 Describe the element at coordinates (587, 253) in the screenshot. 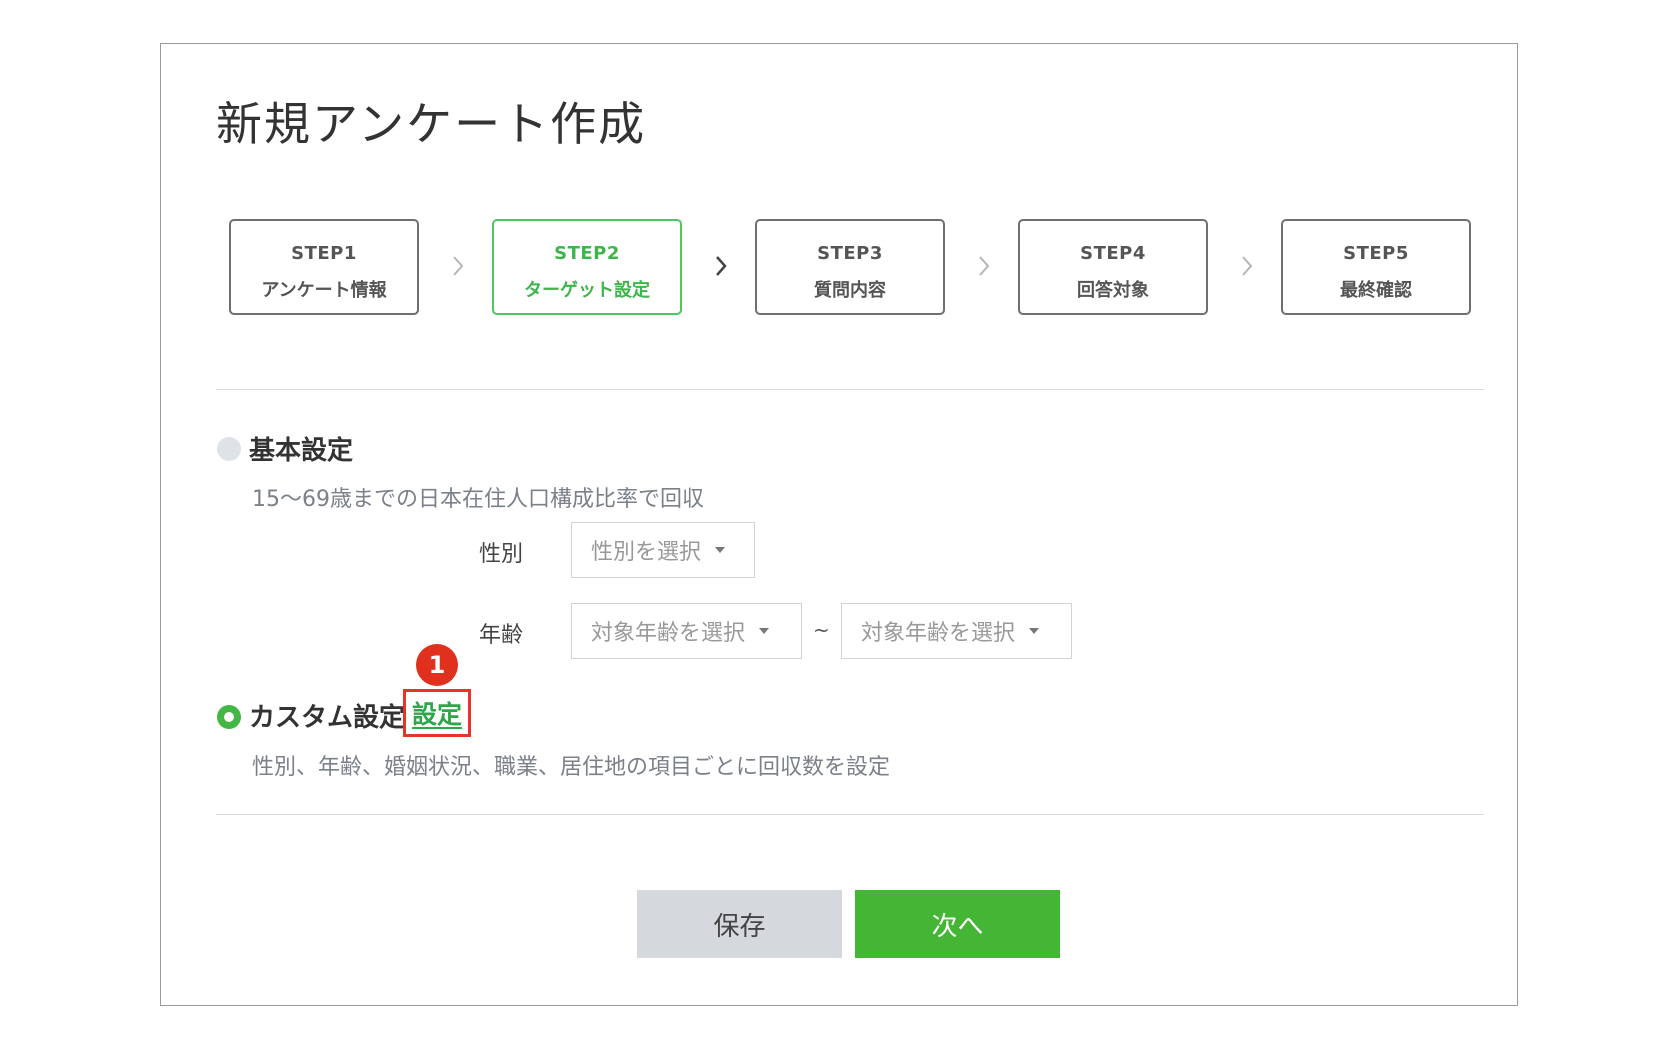

I see `step-2-number: STEP2` at that location.